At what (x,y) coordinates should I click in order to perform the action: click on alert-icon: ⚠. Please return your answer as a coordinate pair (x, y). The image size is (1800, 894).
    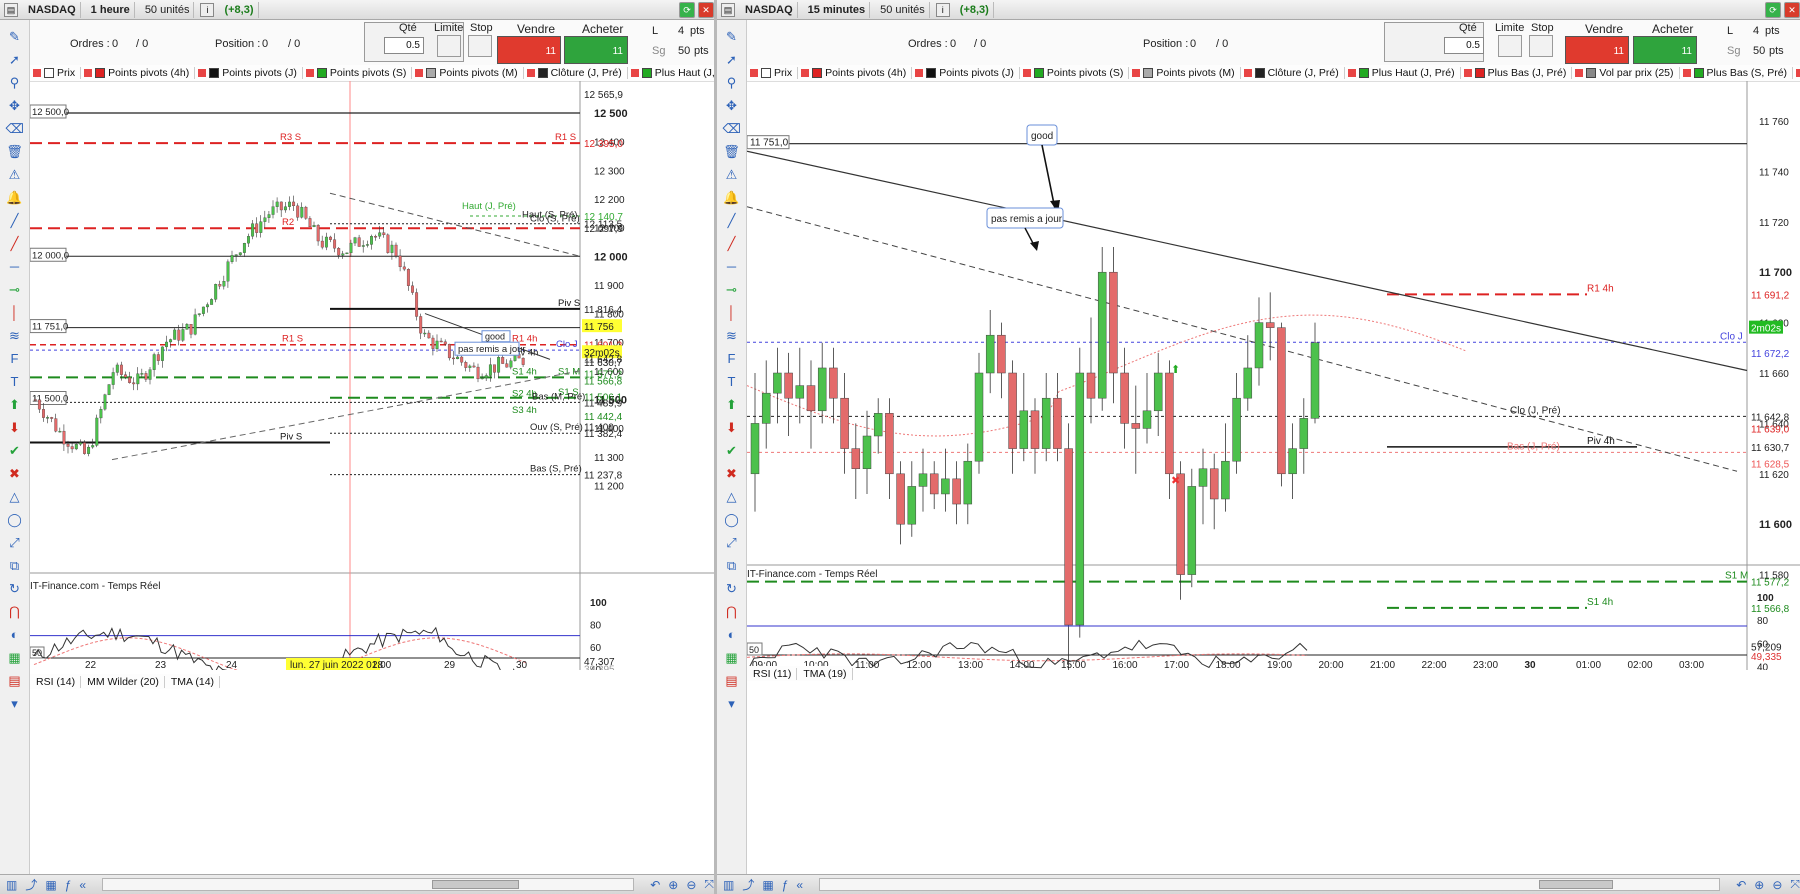
    Looking at the image, I should click on (15, 174).